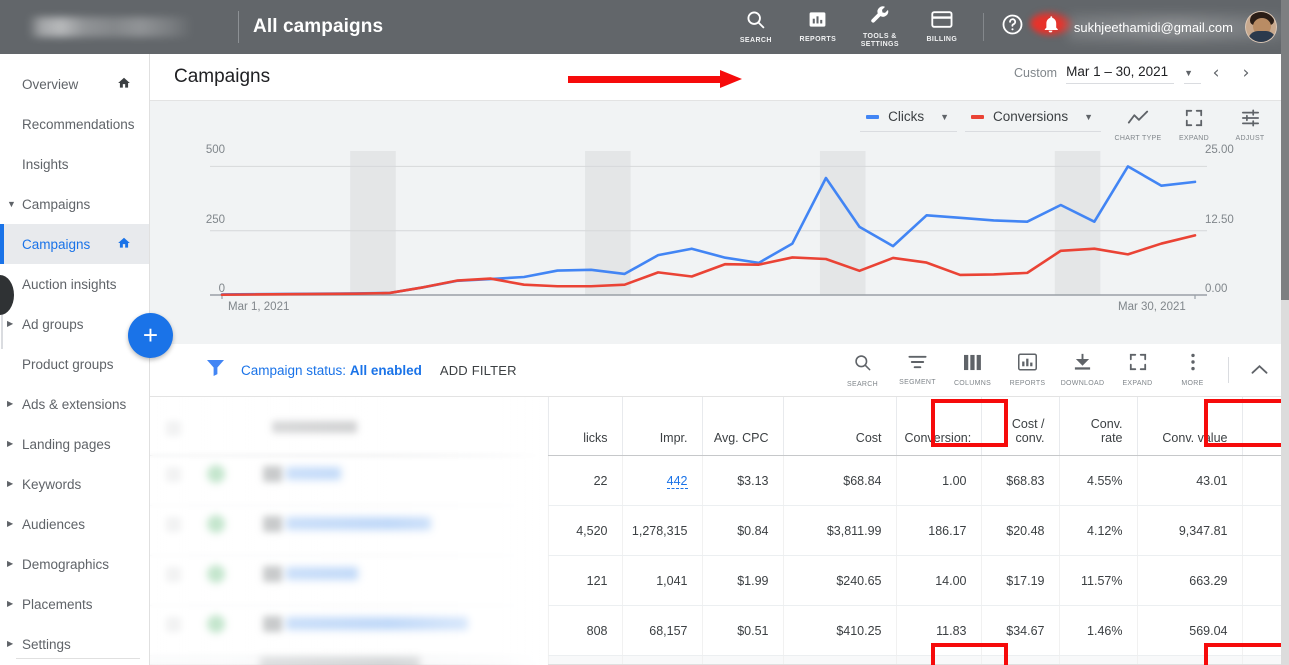 This screenshot has height=665, width=1289. Describe the element at coordinates (1194, 125) in the screenshot. I see `chart-expand-button: EXPAND` at that location.